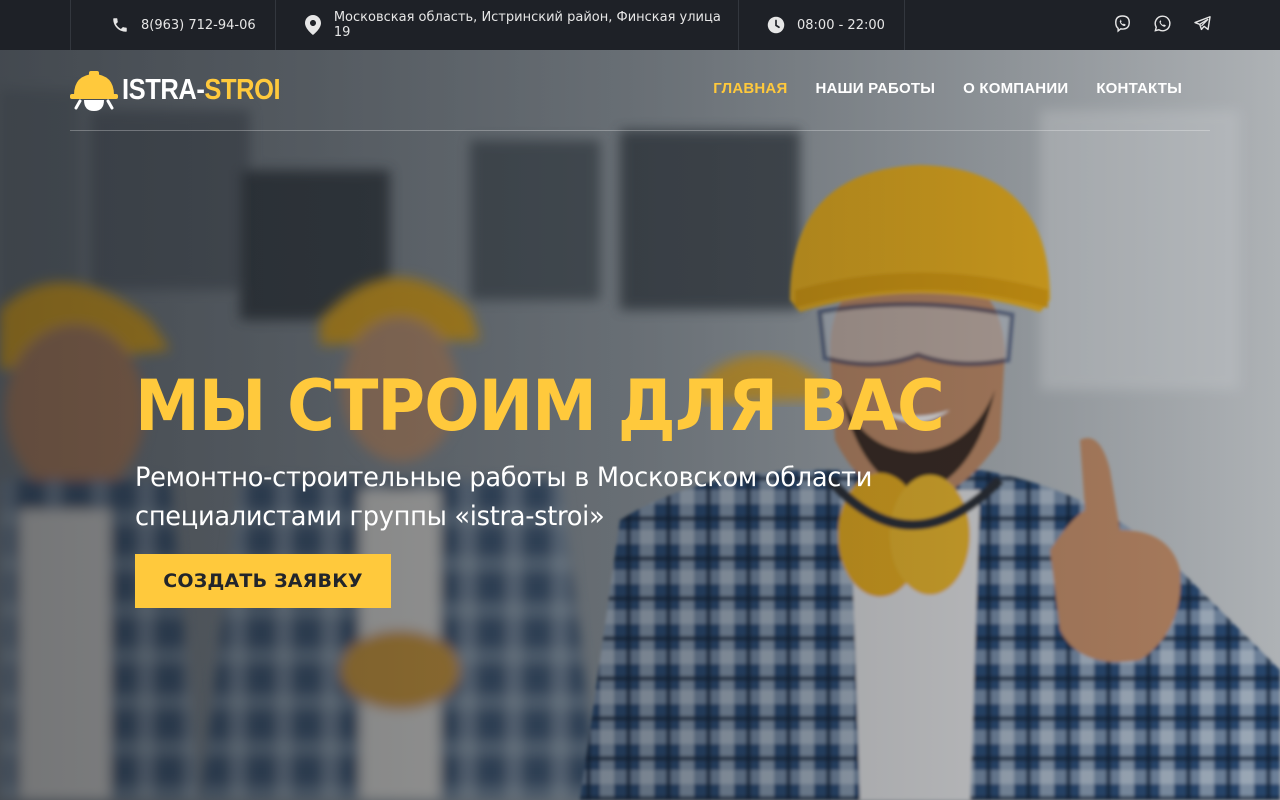 The width and height of the screenshot is (1280, 800). What do you see at coordinates (1162, 23) in the screenshot?
I see `whatsapp-icon` at bounding box center [1162, 23].